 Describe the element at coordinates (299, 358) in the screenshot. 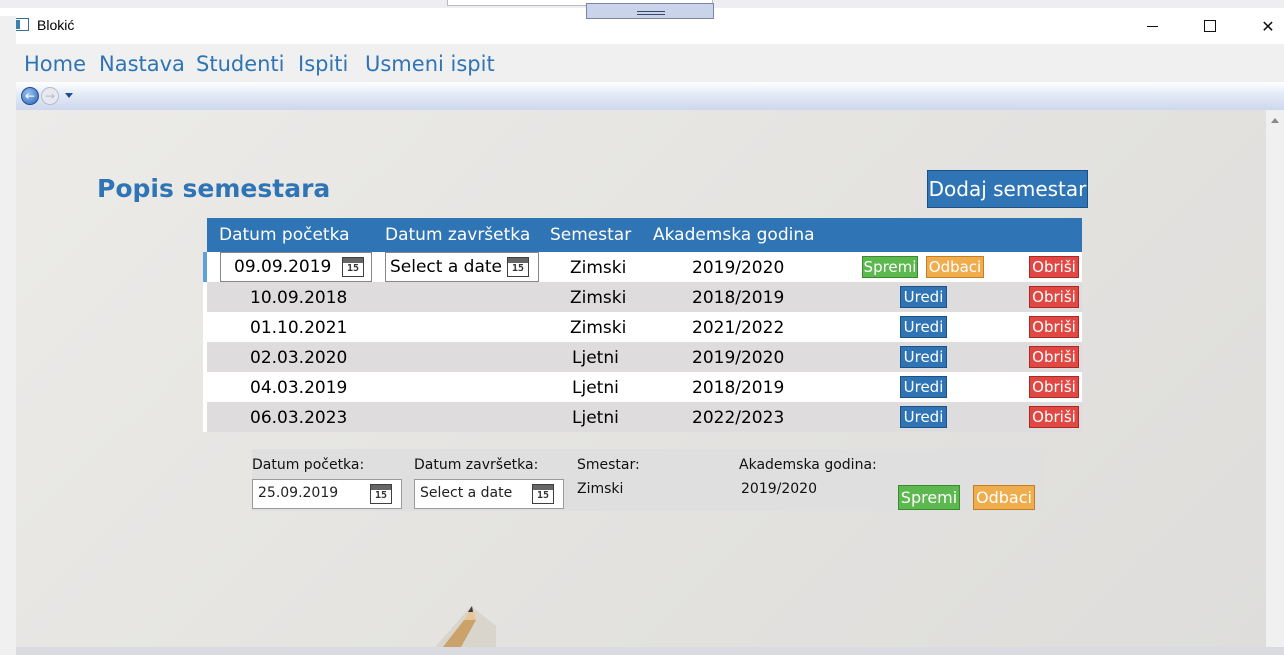

I see `cell-start-date: 02.03.2020` at that location.